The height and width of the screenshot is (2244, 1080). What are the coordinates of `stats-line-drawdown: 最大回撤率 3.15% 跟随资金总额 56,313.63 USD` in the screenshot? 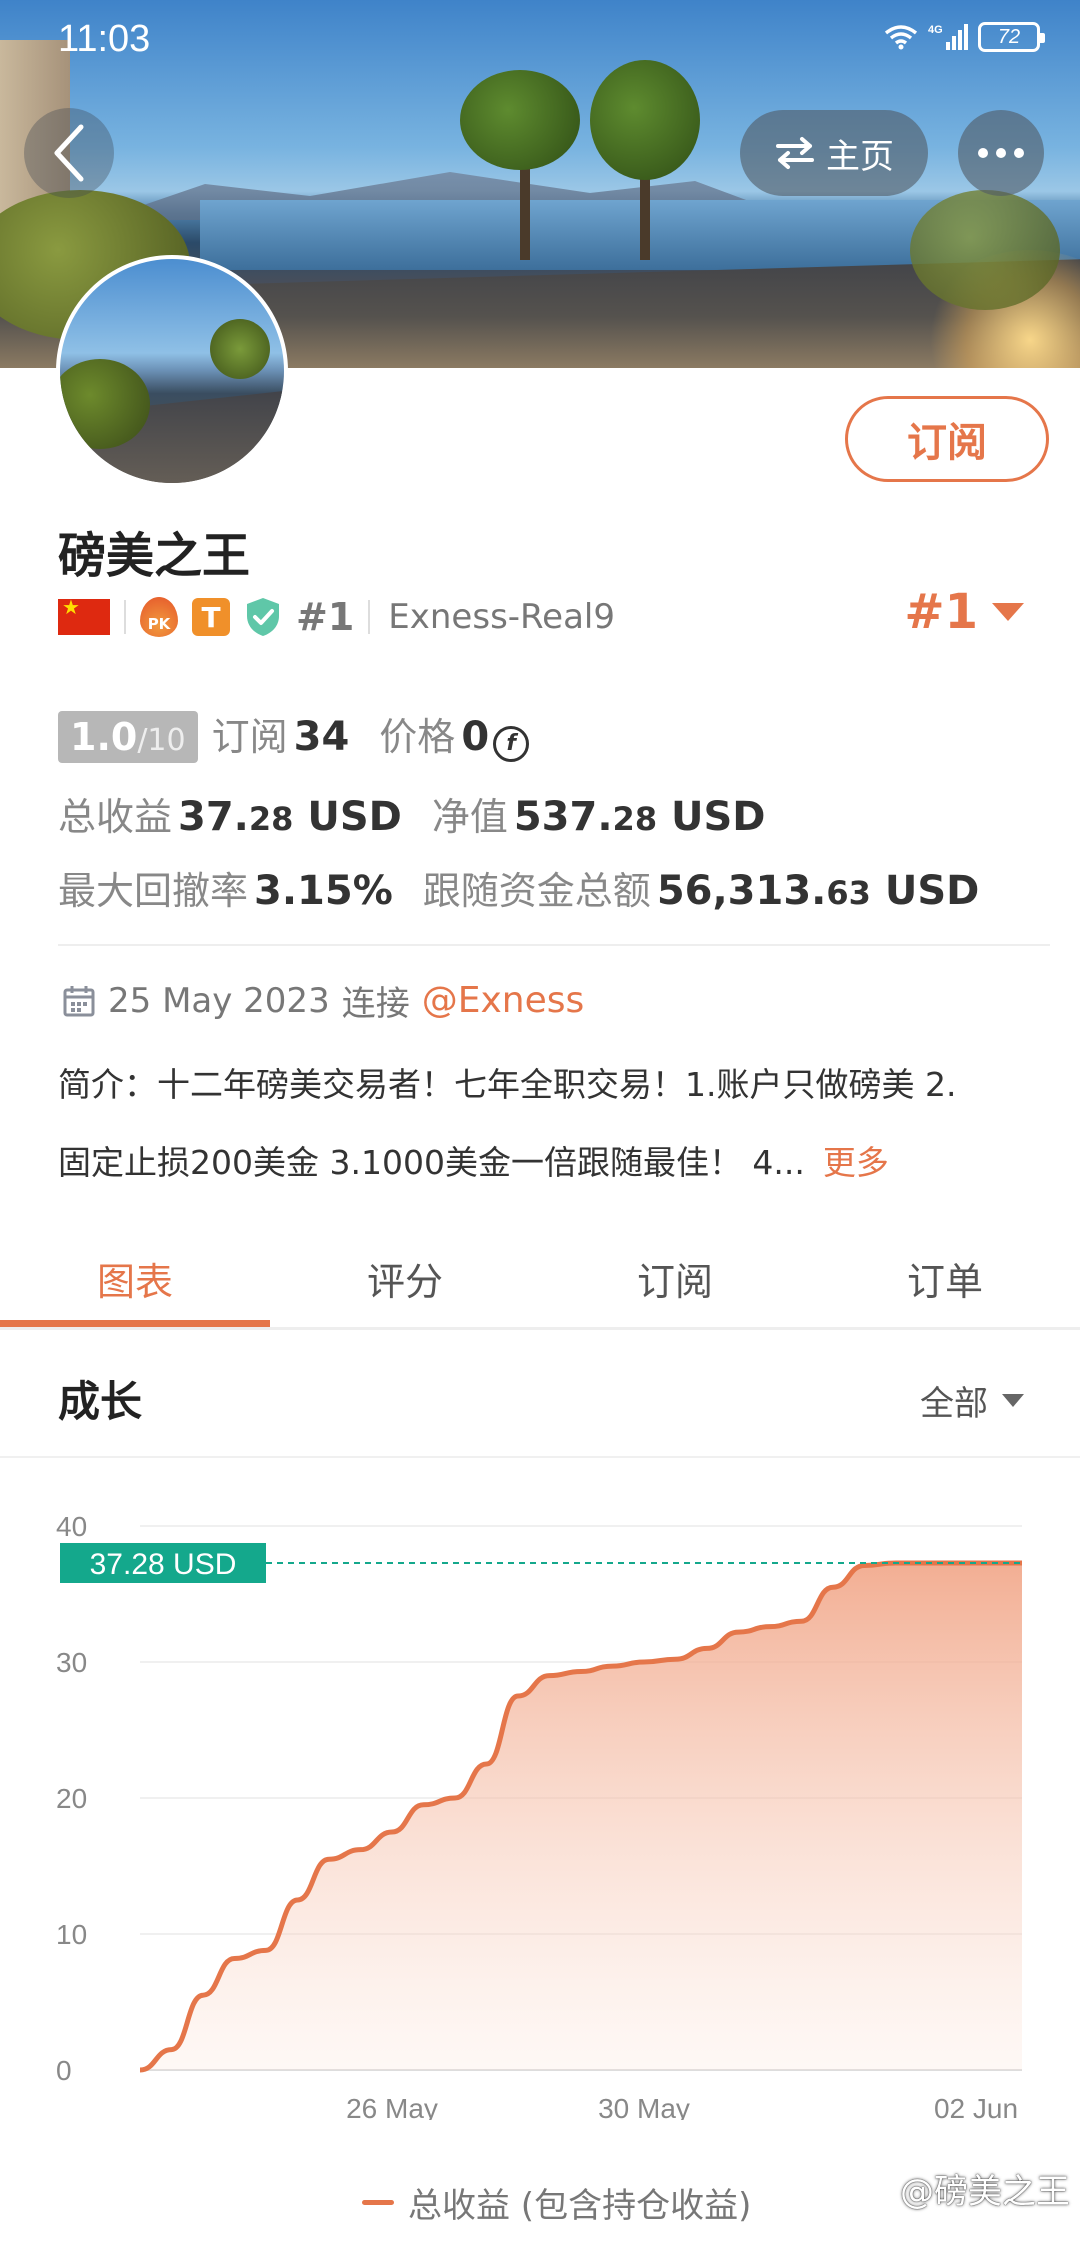 It's located at (518, 887).